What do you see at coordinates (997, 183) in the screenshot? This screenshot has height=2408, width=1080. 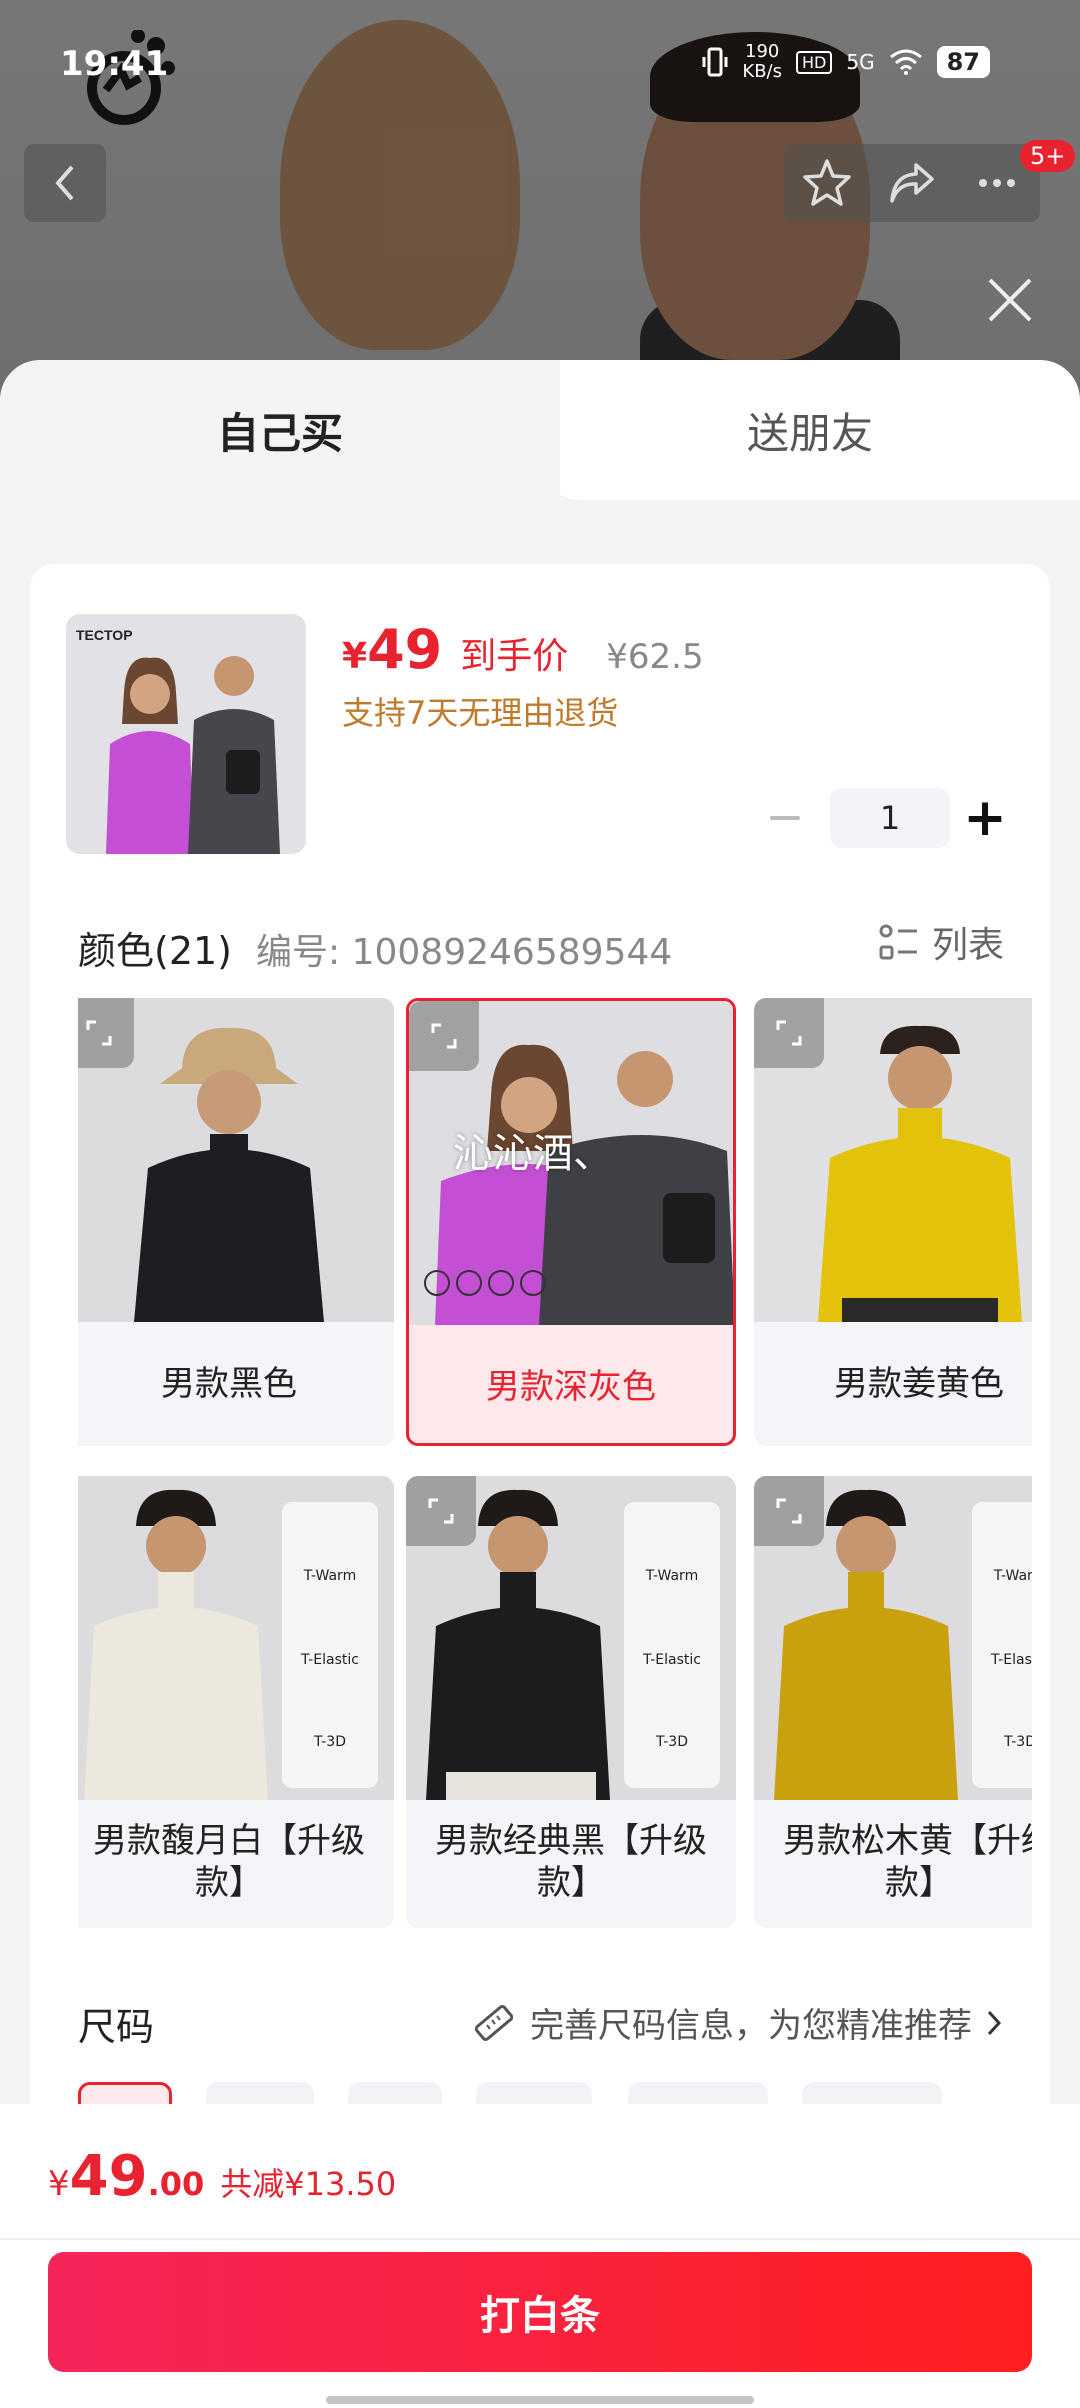 I see `more-icon` at bounding box center [997, 183].